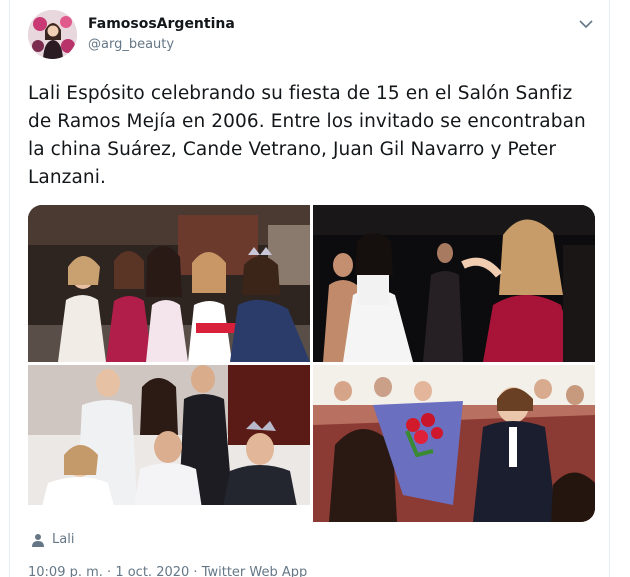 This screenshot has width=630, height=577. Describe the element at coordinates (255, 571) in the screenshot. I see `tweet-source: Twitter Web App` at that location.